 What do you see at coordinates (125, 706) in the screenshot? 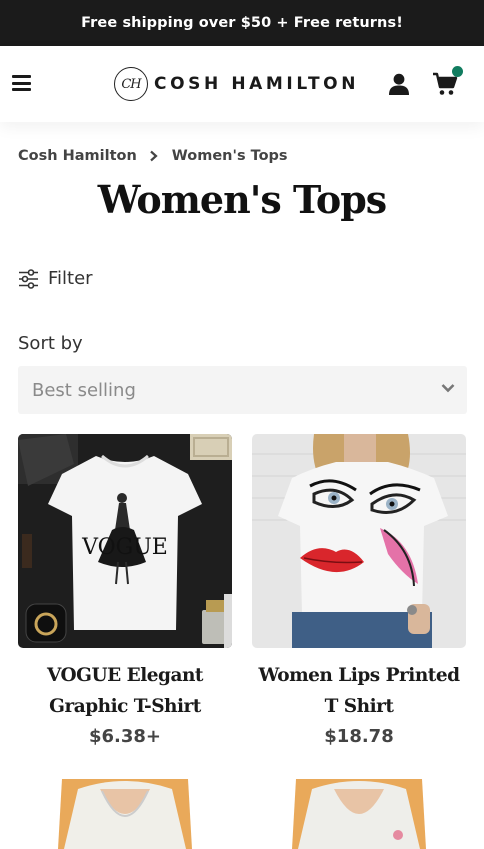
I see `product-name-line2: Graphic T-Shirt` at bounding box center [125, 706].